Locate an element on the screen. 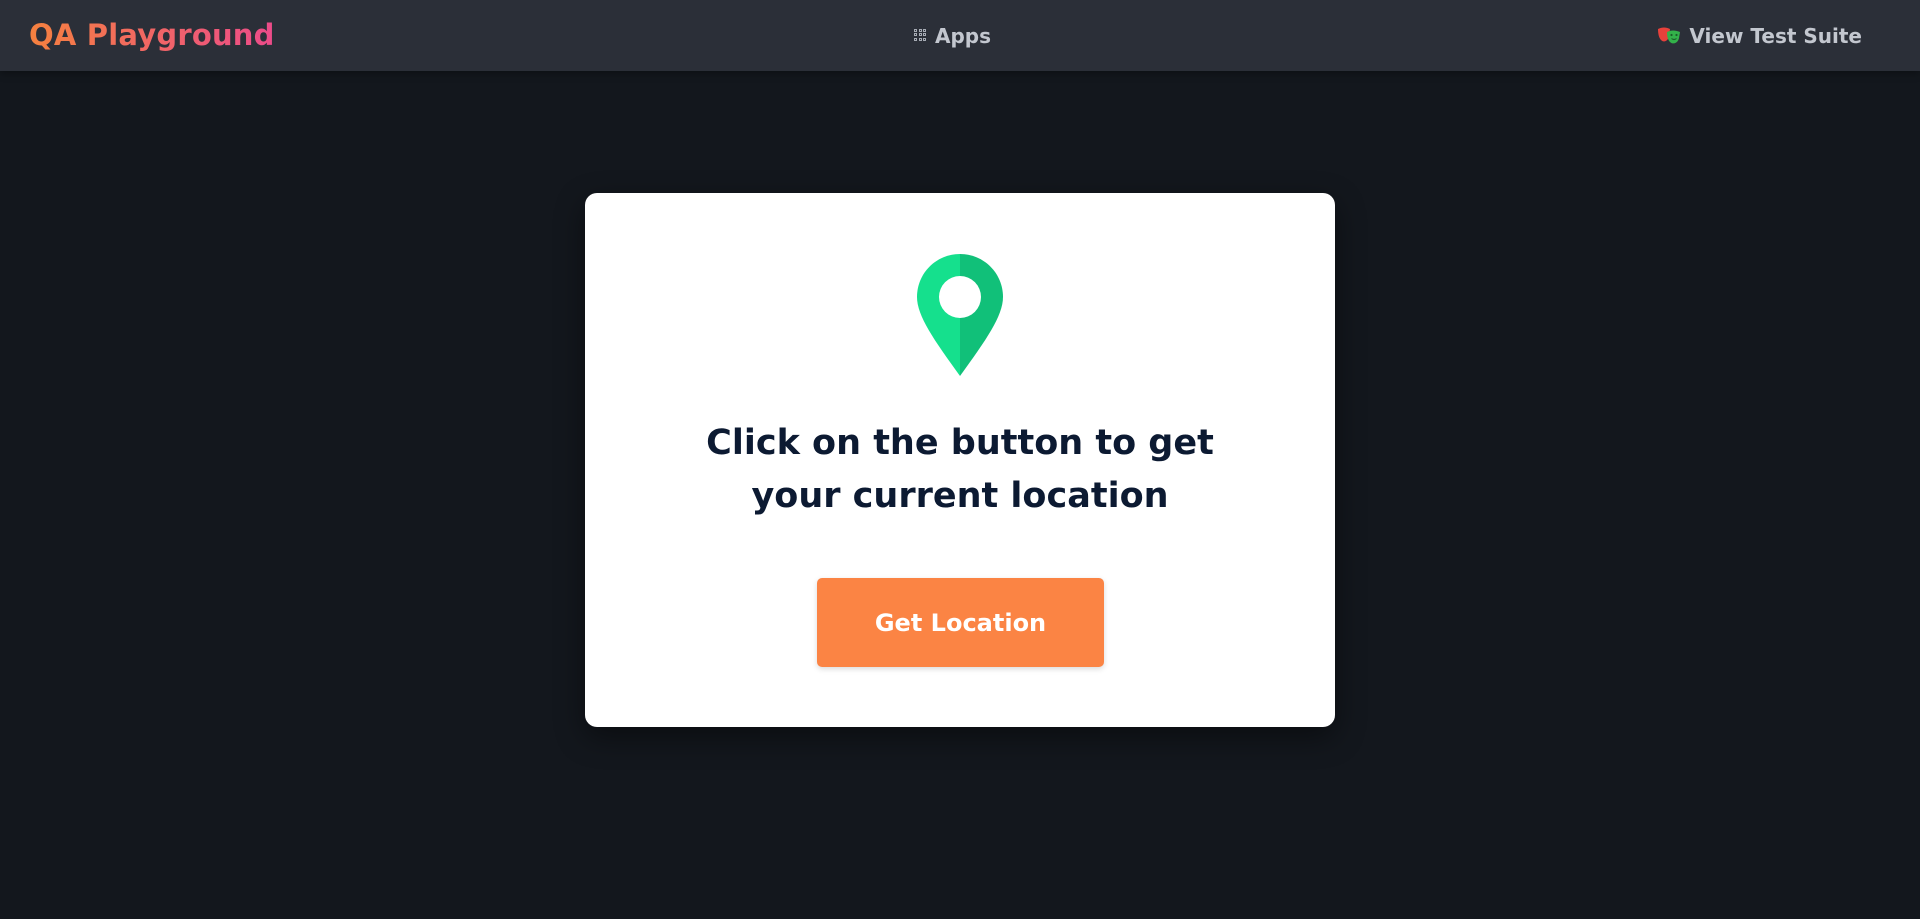 The image size is (1920, 919). nav-apps-link: Apps is located at coordinates (952, 35).